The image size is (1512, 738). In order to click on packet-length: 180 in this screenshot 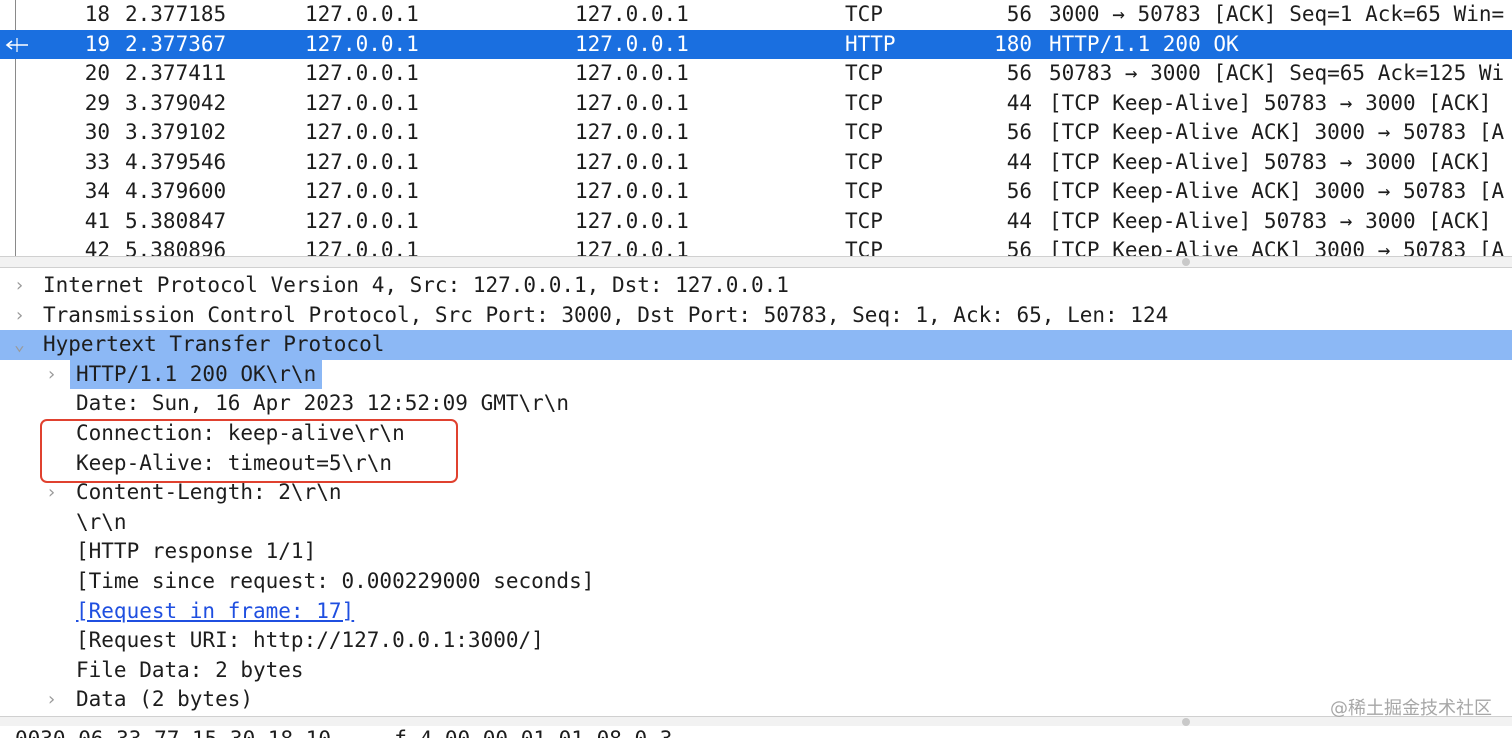, I will do `click(1013, 43)`.